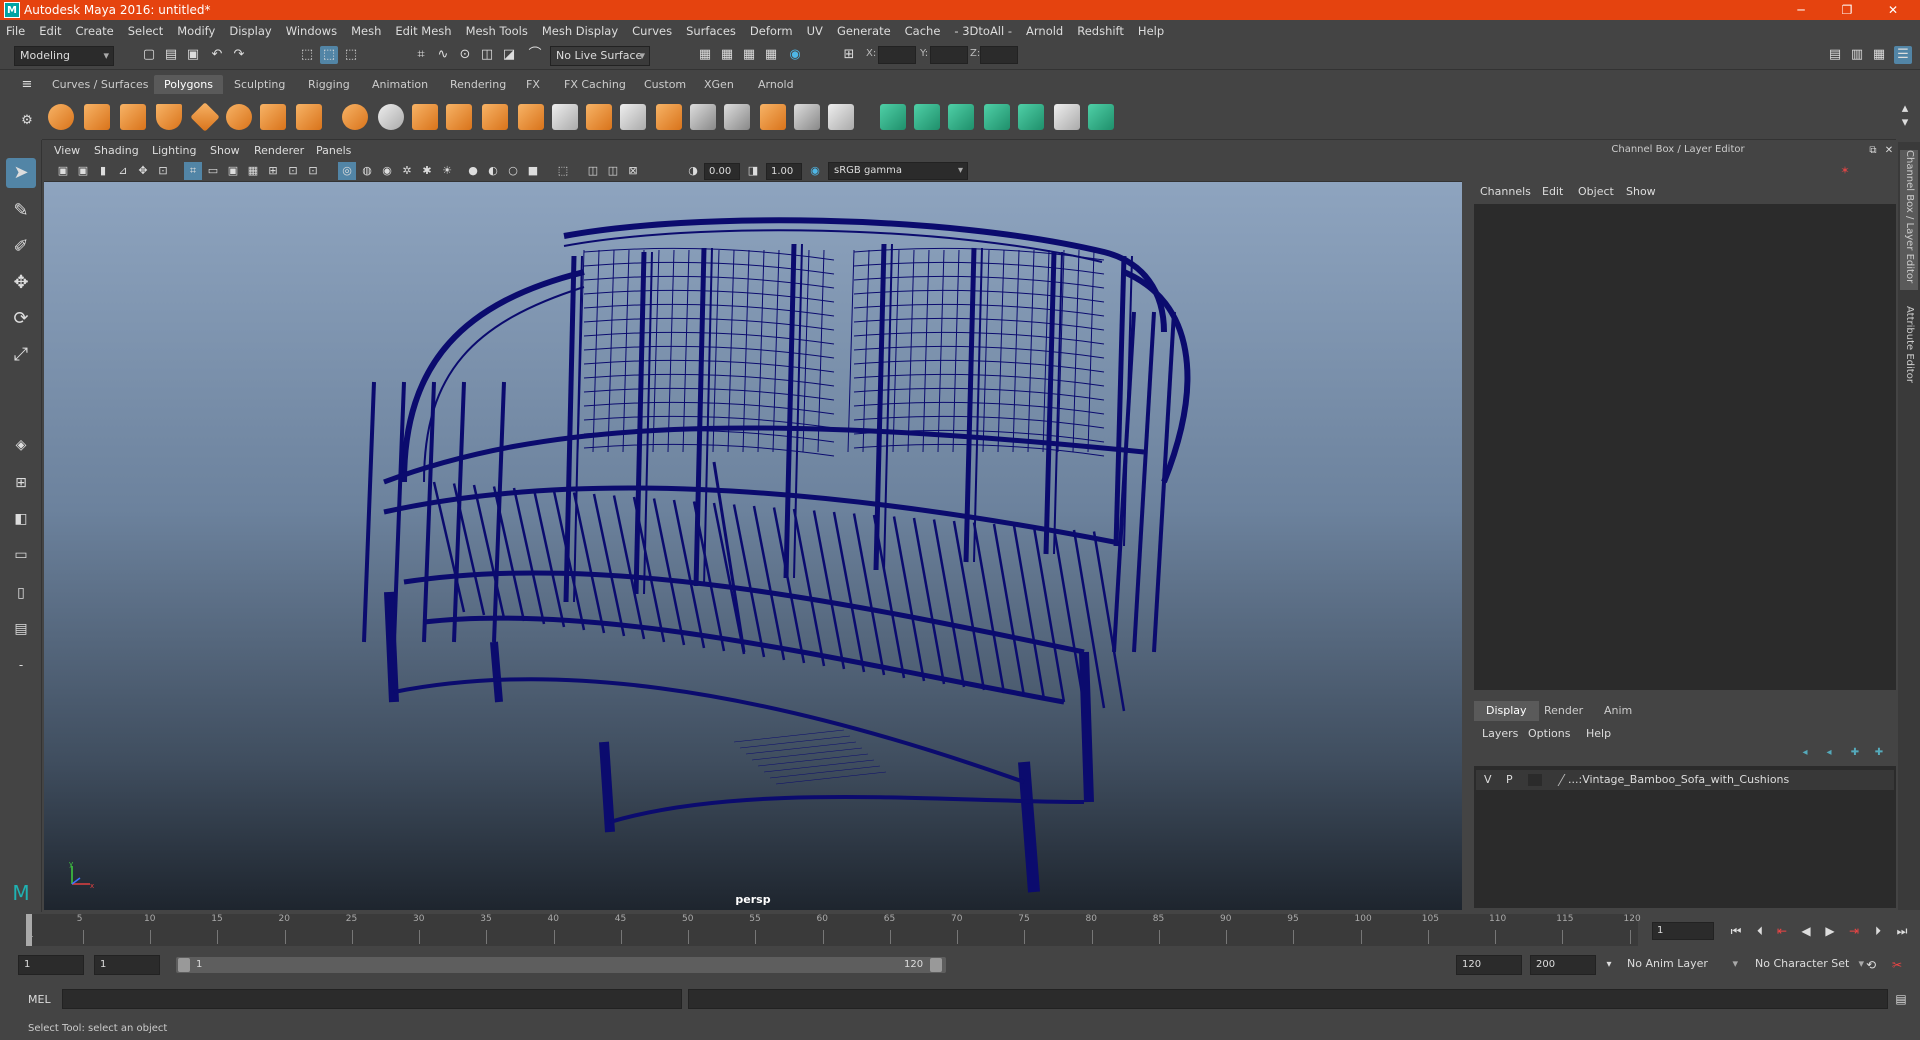 The height and width of the screenshot is (1040, 1920). I want to click on uv-editor-icon, so click(893, 117).